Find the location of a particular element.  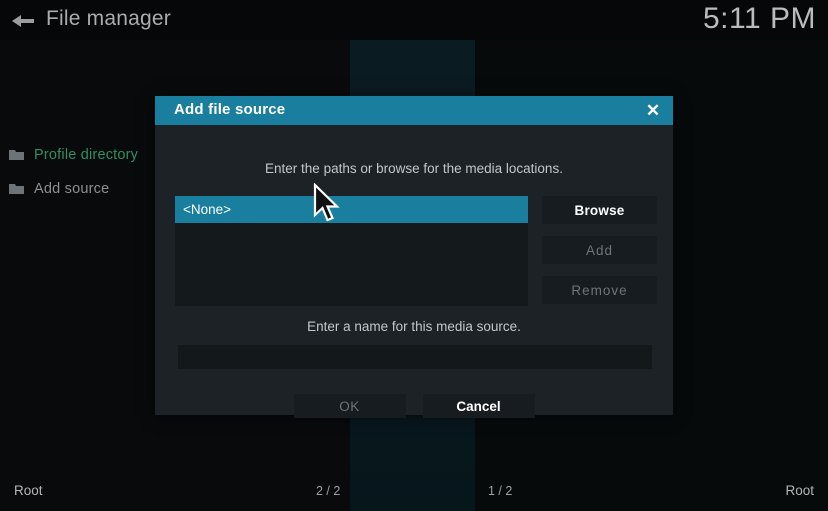

list-item: <None> is located at coordinates (351, 209).